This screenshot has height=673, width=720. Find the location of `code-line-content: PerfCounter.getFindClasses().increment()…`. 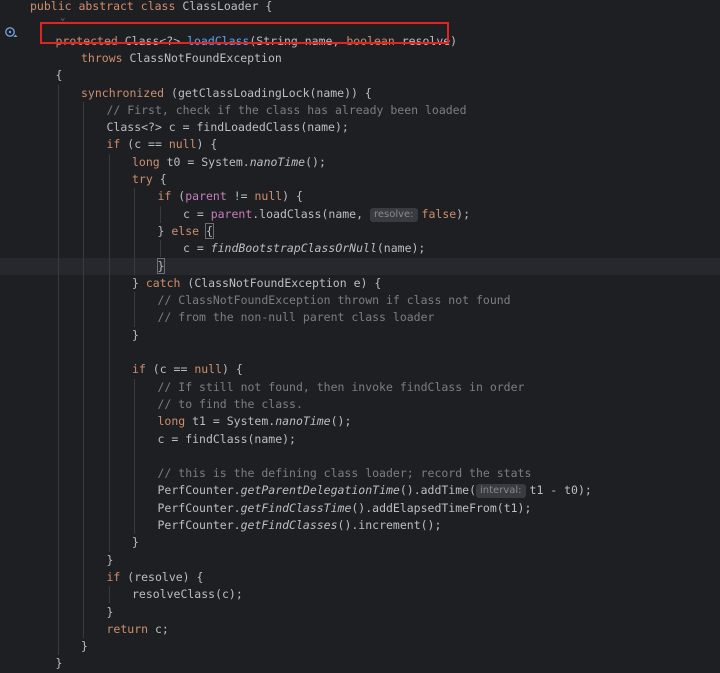

code-line-content: PerfCounter.getFindClasses().increment()… is located at coordinates (300, 525).